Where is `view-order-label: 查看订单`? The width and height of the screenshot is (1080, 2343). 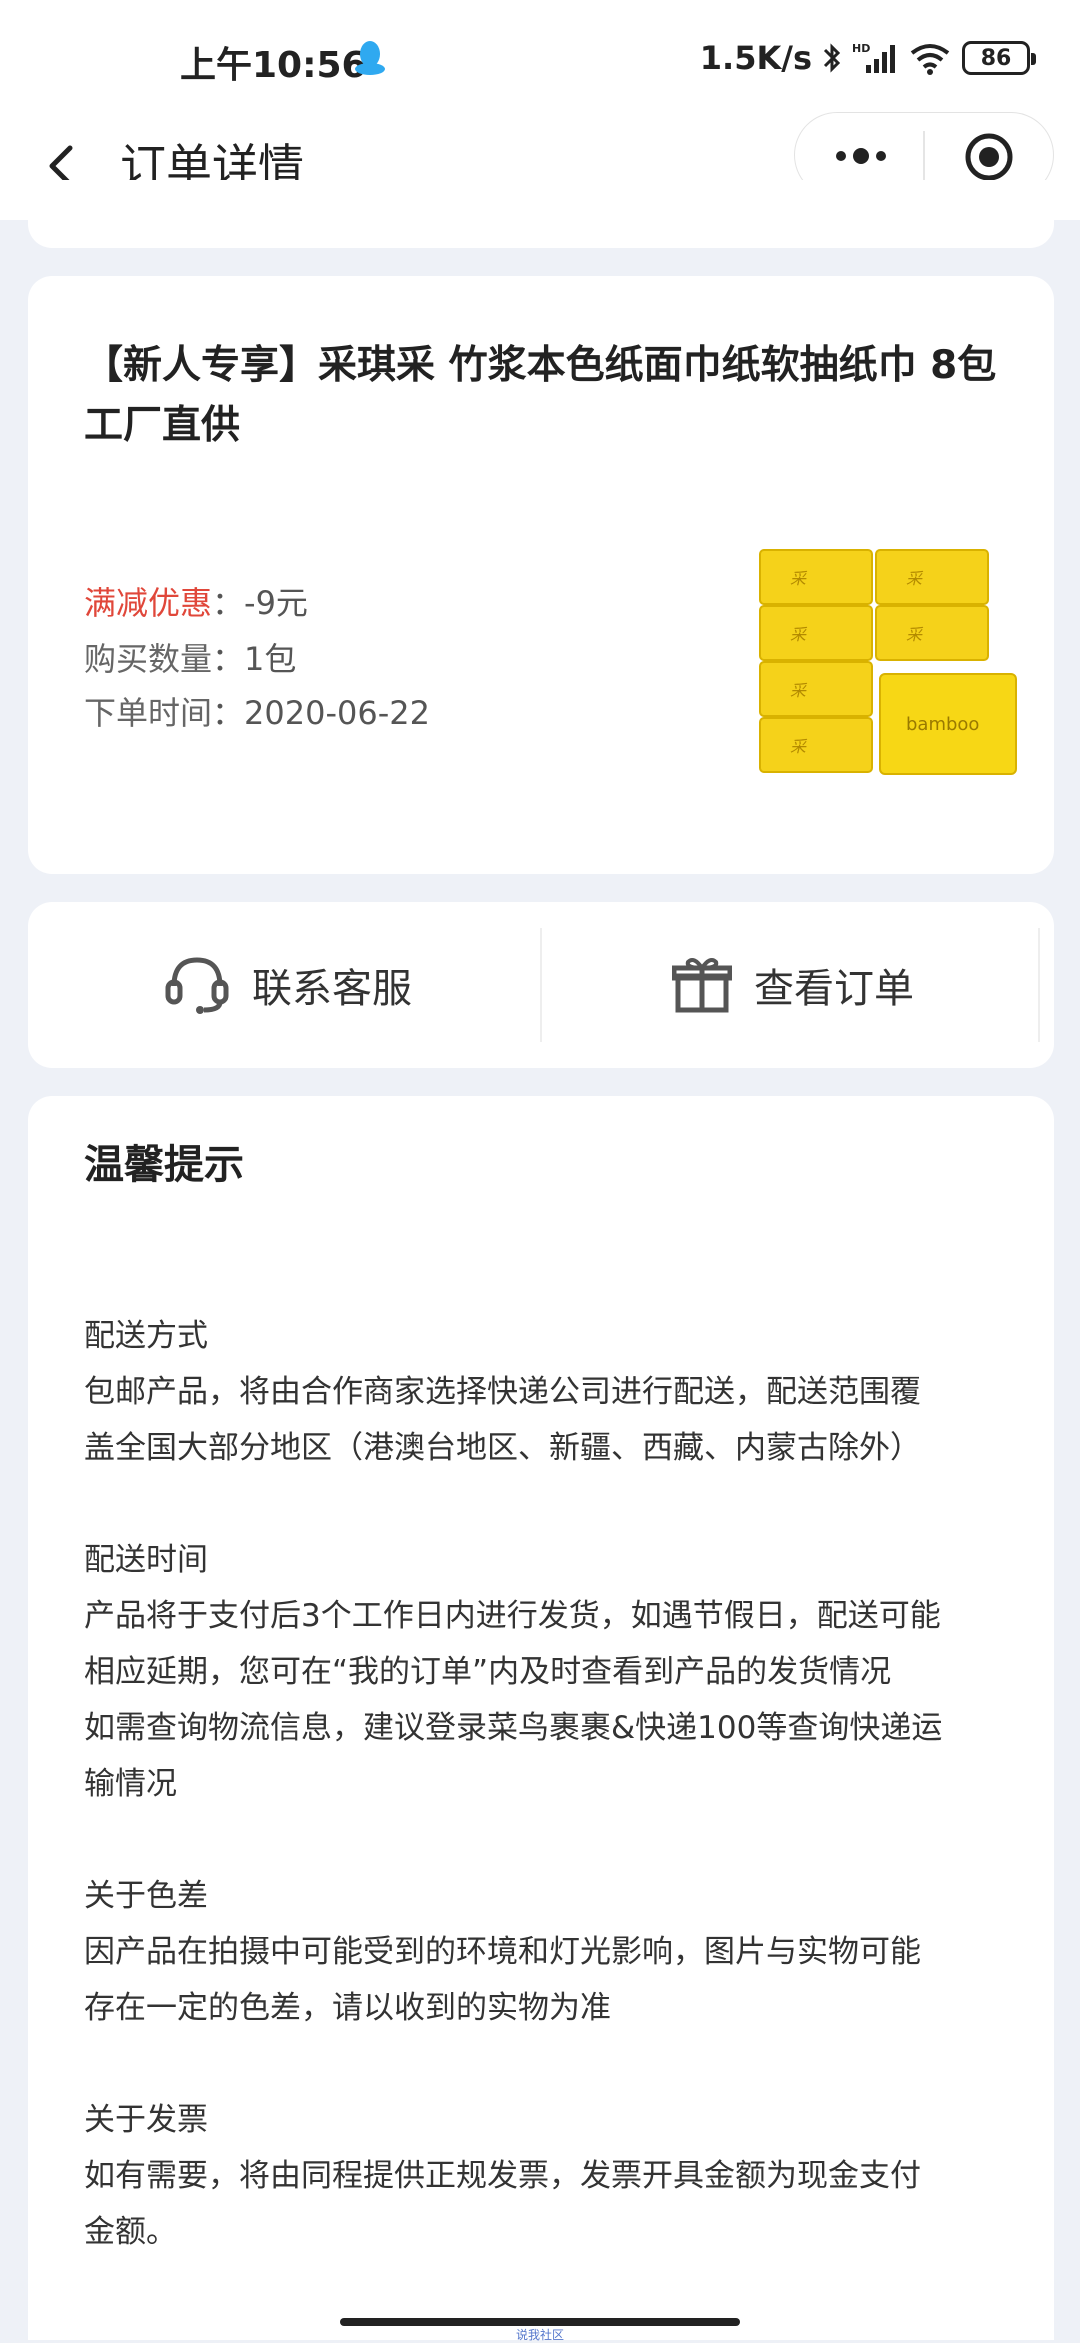 view-order-label: 查看订单 is located at coordinates (834, 989).